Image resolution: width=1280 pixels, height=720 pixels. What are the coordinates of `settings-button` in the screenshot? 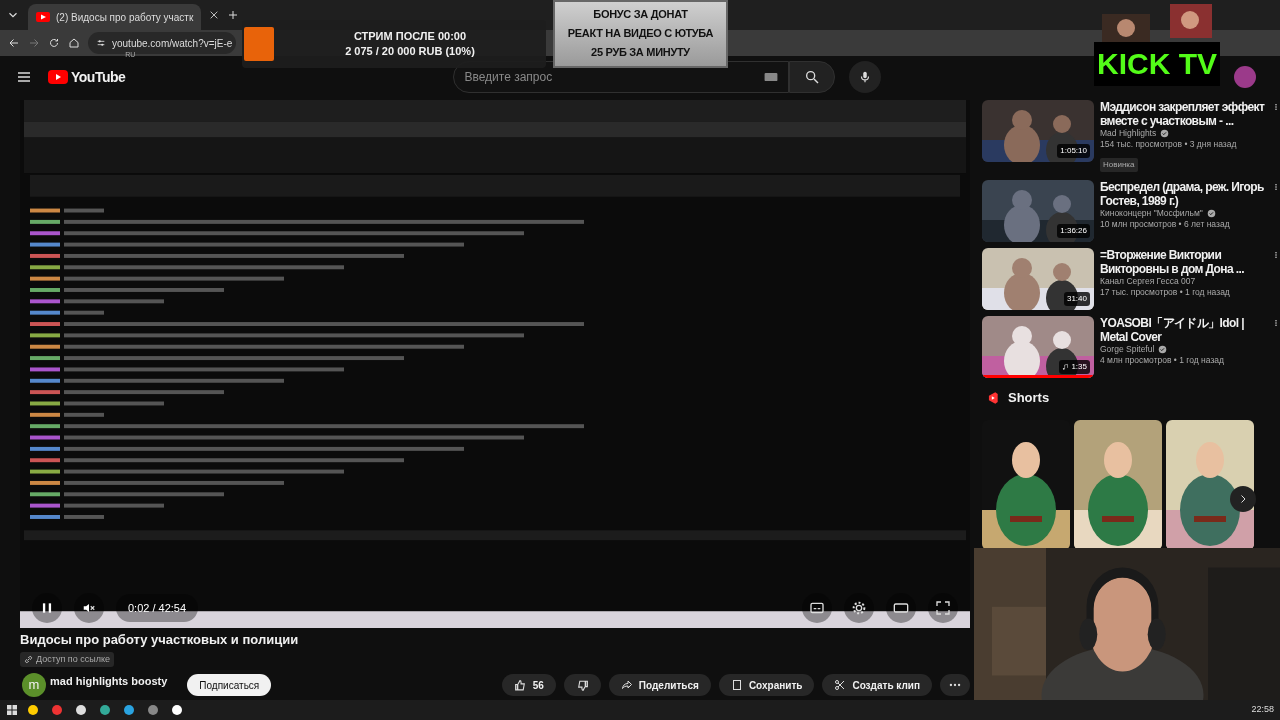 It's located at (859, 608).